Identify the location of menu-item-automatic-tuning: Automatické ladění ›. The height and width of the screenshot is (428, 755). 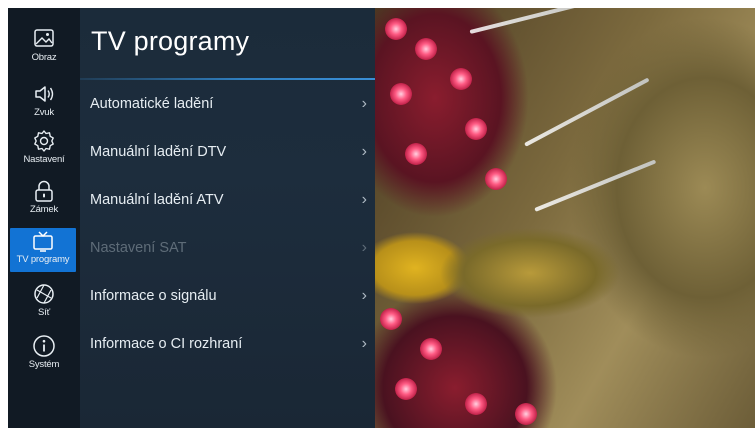
(227, 104).